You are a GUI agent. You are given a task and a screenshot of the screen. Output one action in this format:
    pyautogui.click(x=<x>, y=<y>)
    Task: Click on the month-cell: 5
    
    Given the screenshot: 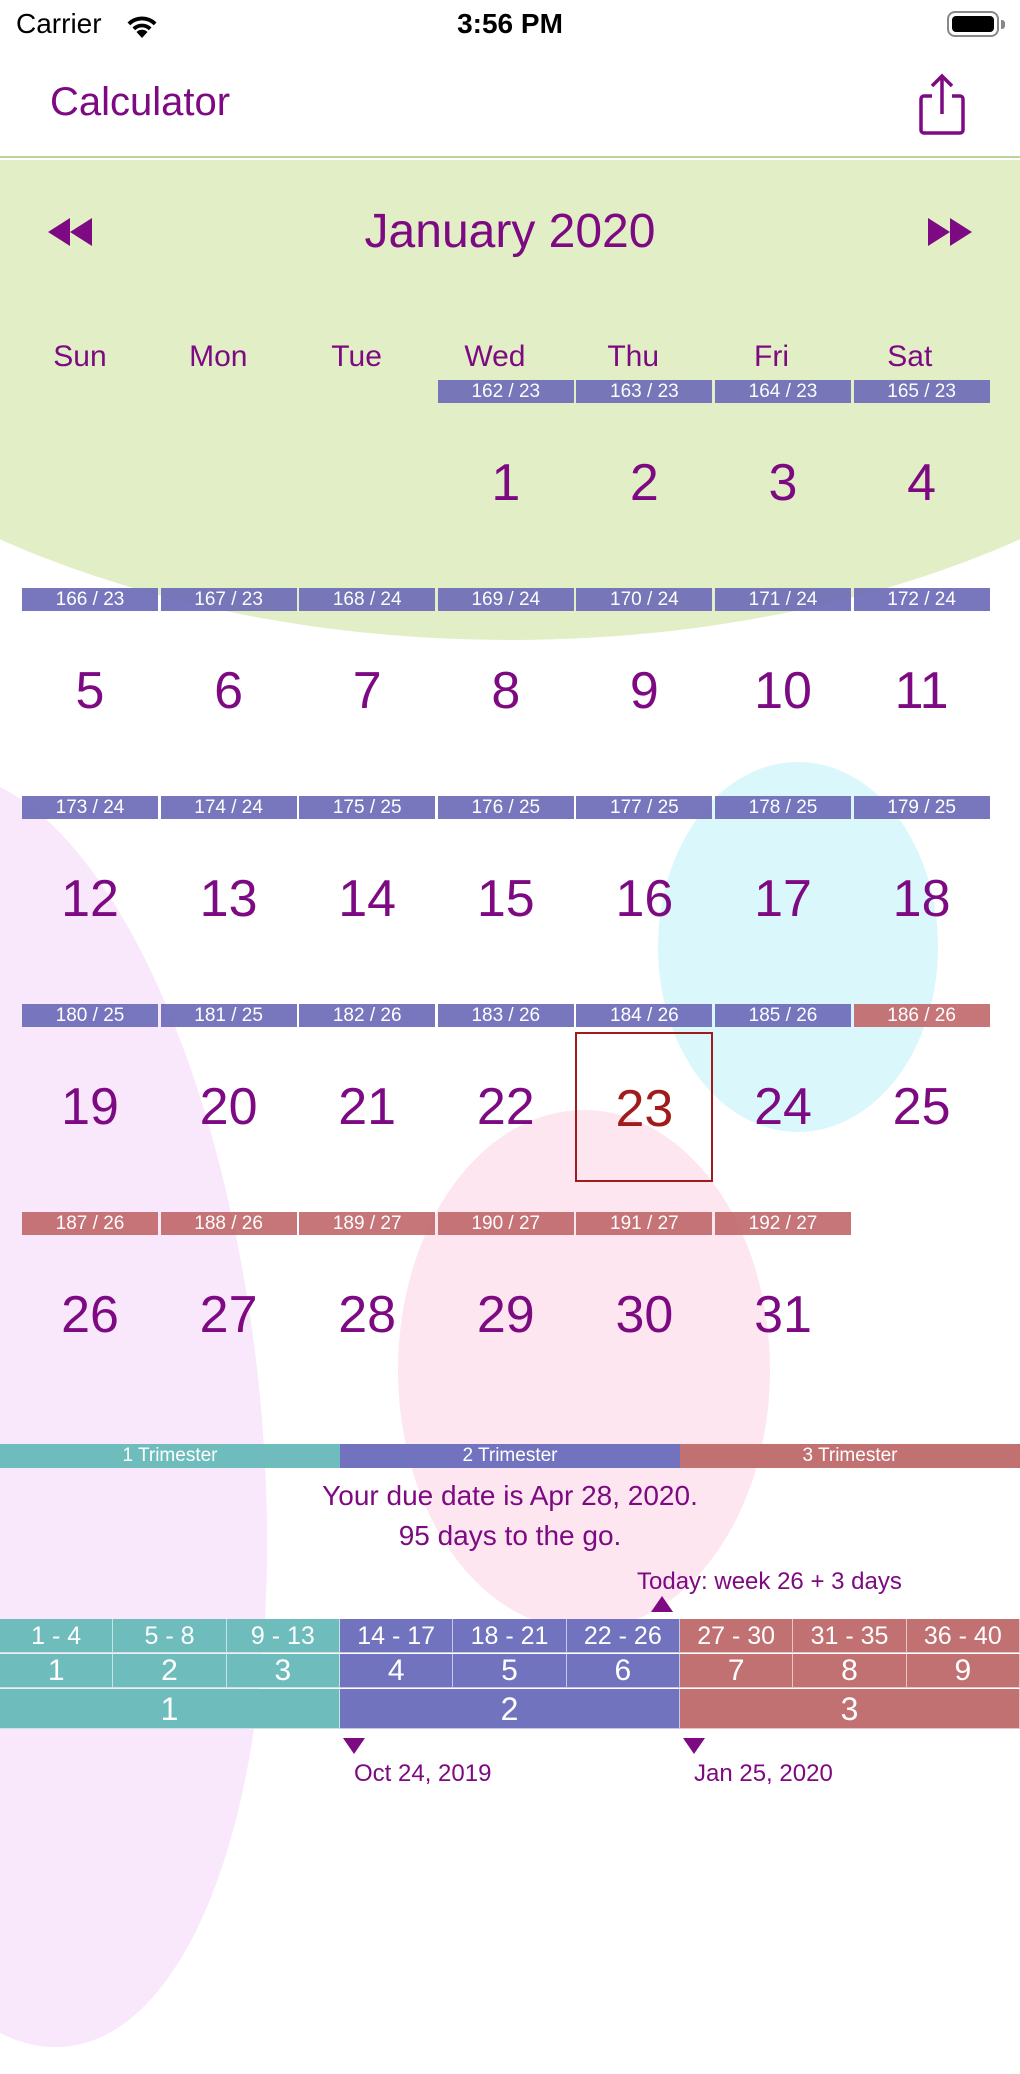 What is the action you would take?
    pyautogui.click(x=510, y=1671)
    